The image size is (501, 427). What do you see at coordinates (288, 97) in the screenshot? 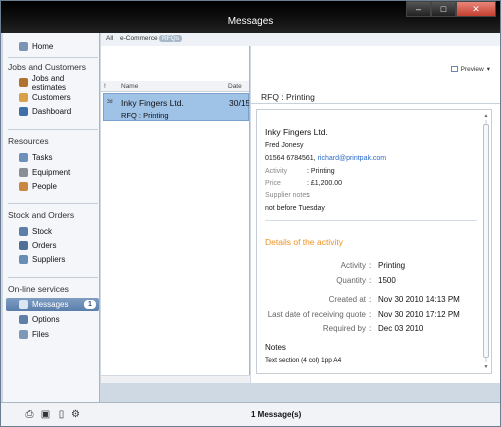
I see `detail-title: RFQ : Printing` at bounding box center [288, 97].